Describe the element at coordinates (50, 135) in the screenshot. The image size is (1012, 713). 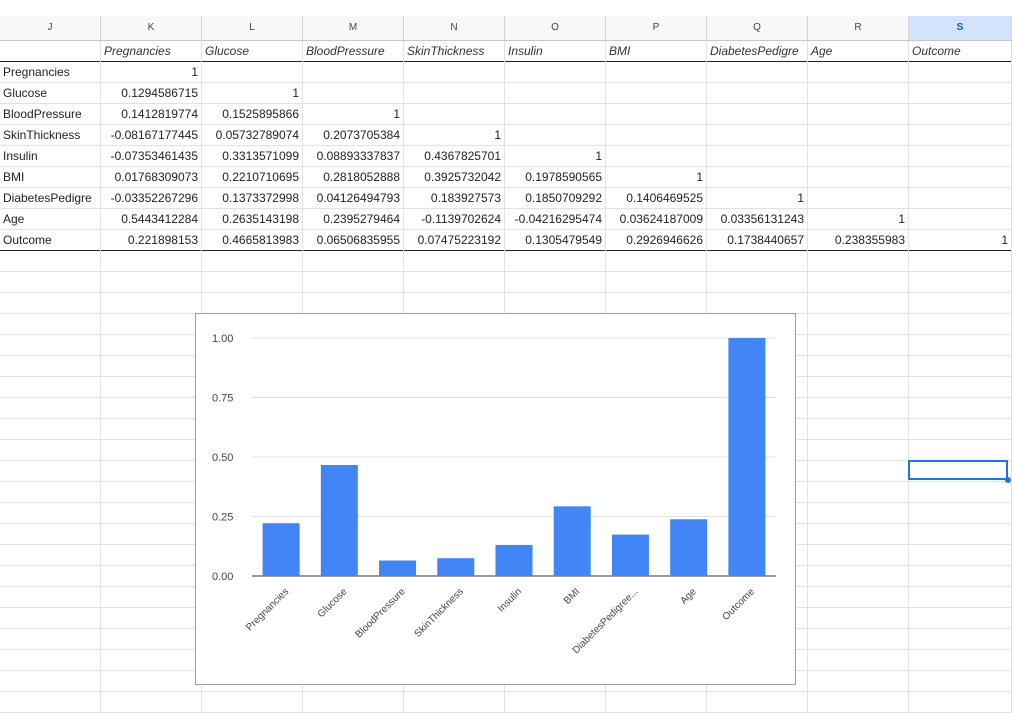
I see `row-label-cell: SkinThickness` at that location.